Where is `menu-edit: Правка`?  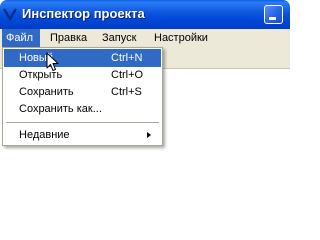
menu-edit: Правка is located at coordinates (69, 38).